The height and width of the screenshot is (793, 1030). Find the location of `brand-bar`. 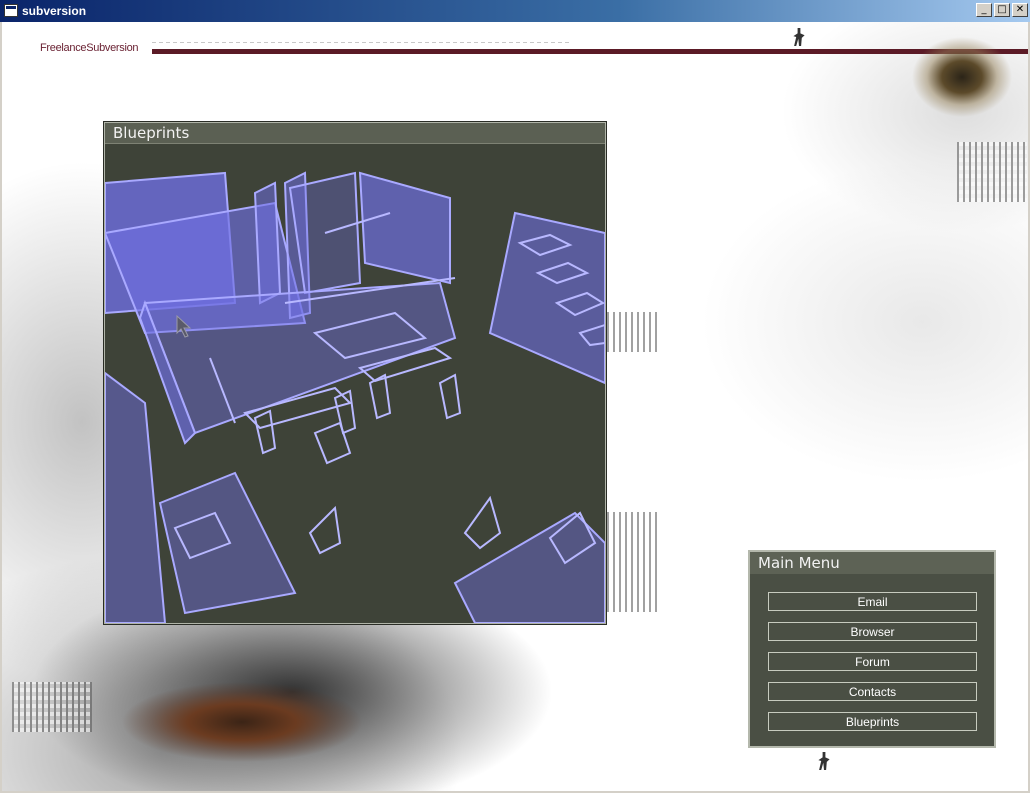

brand-bar is located at coordinates (590, 51).